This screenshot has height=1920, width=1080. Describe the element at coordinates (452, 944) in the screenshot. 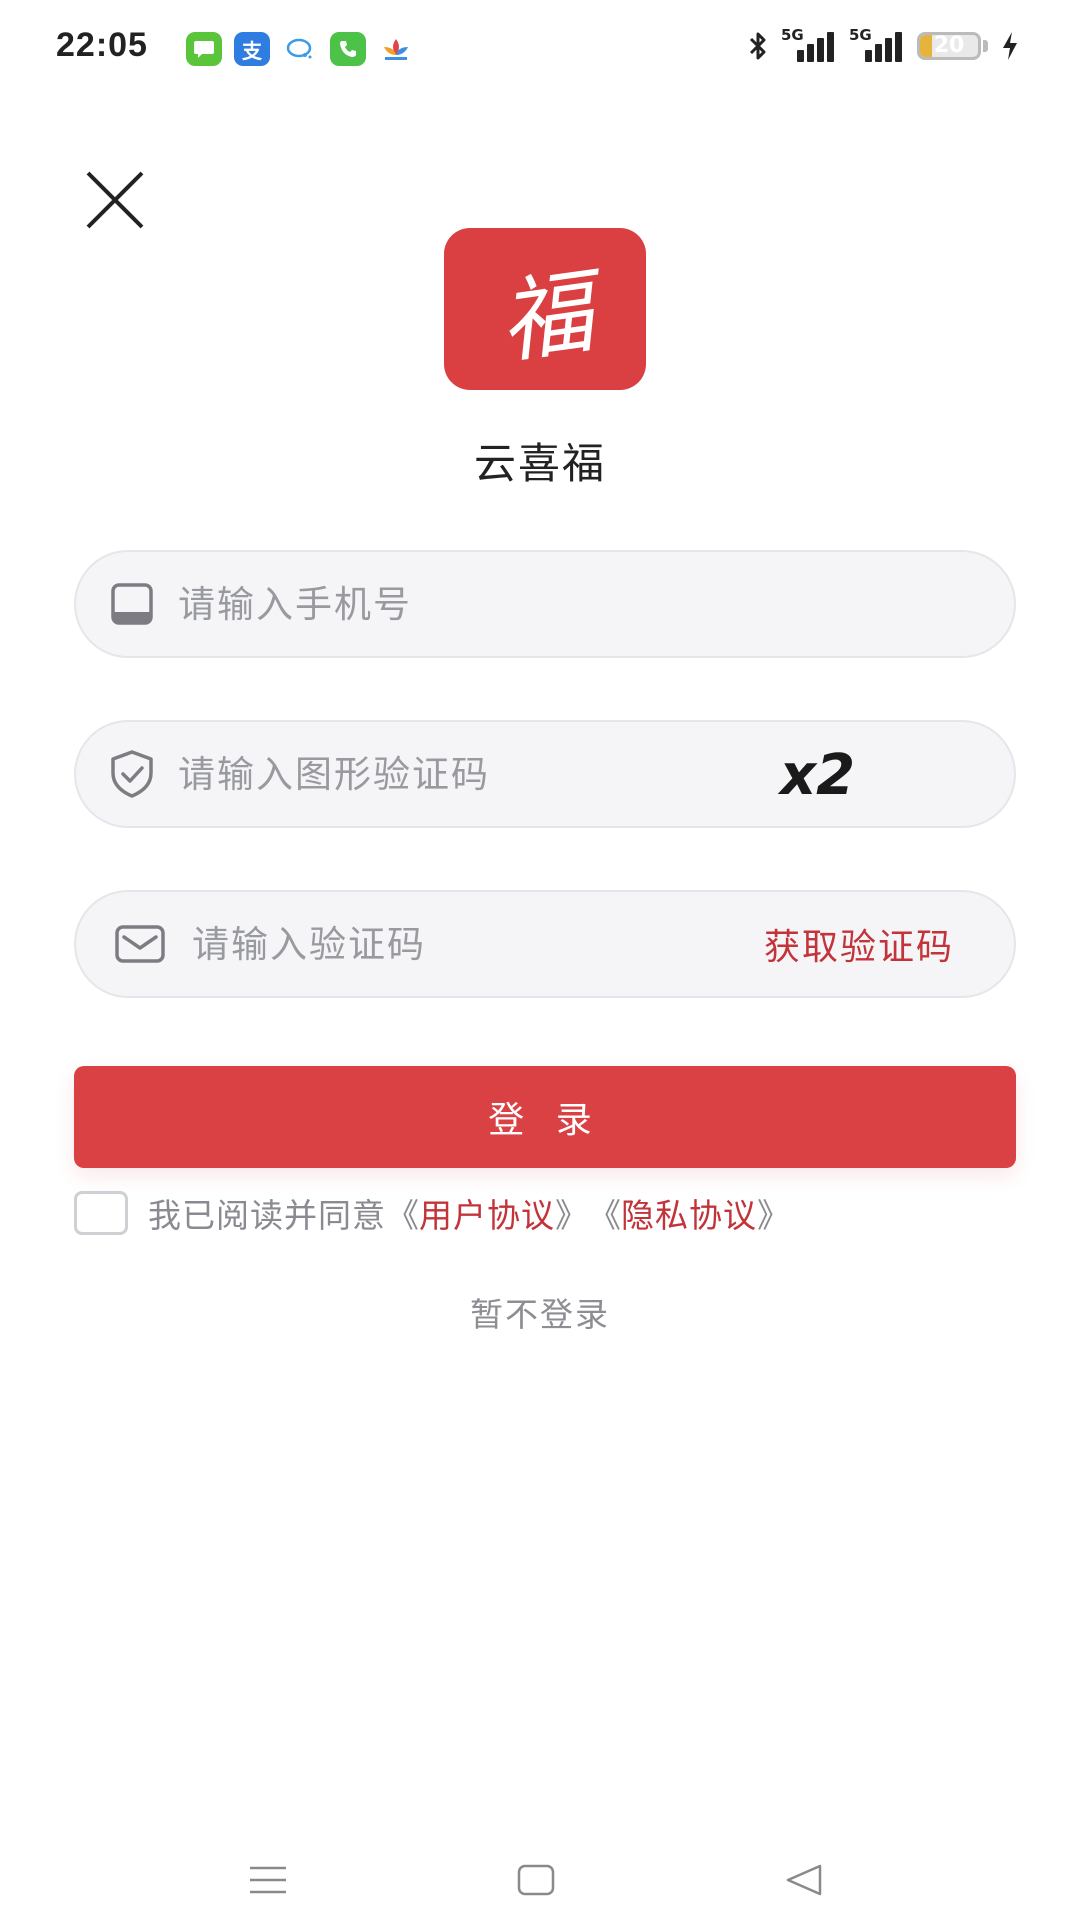

I see `code-input` at that location.